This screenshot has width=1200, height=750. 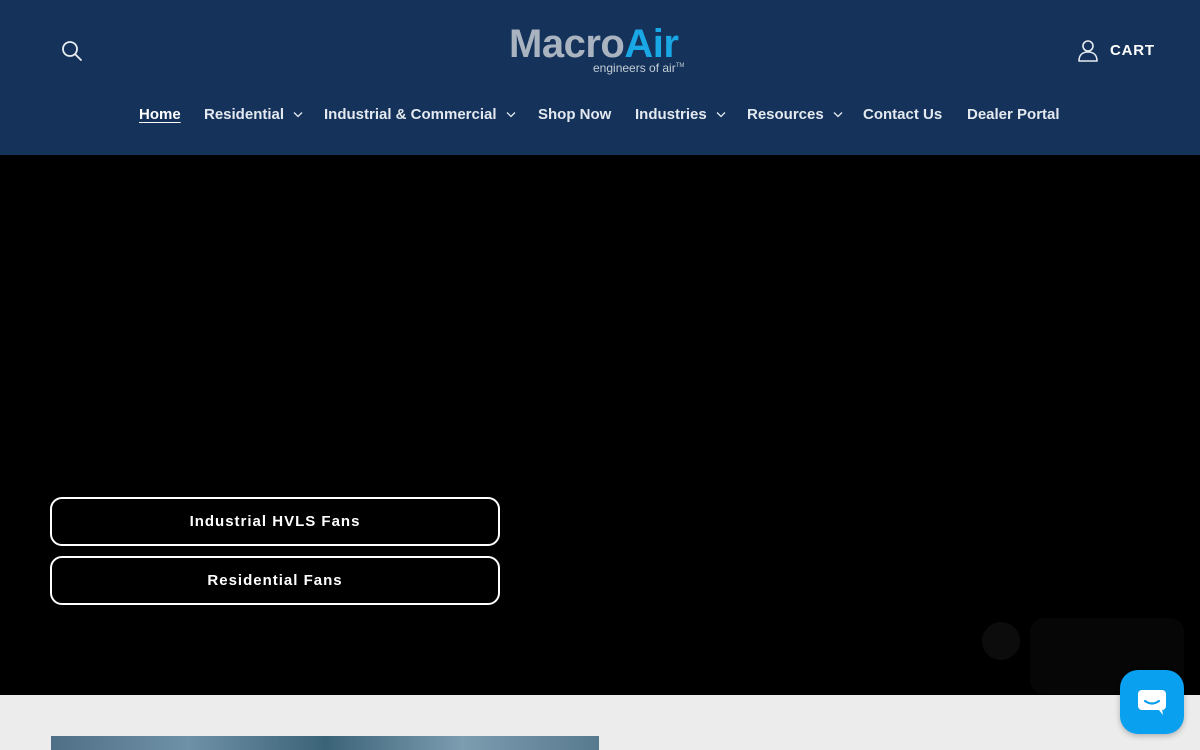 I want to click on nav-item-label: Home, so click(x=160, y=114).